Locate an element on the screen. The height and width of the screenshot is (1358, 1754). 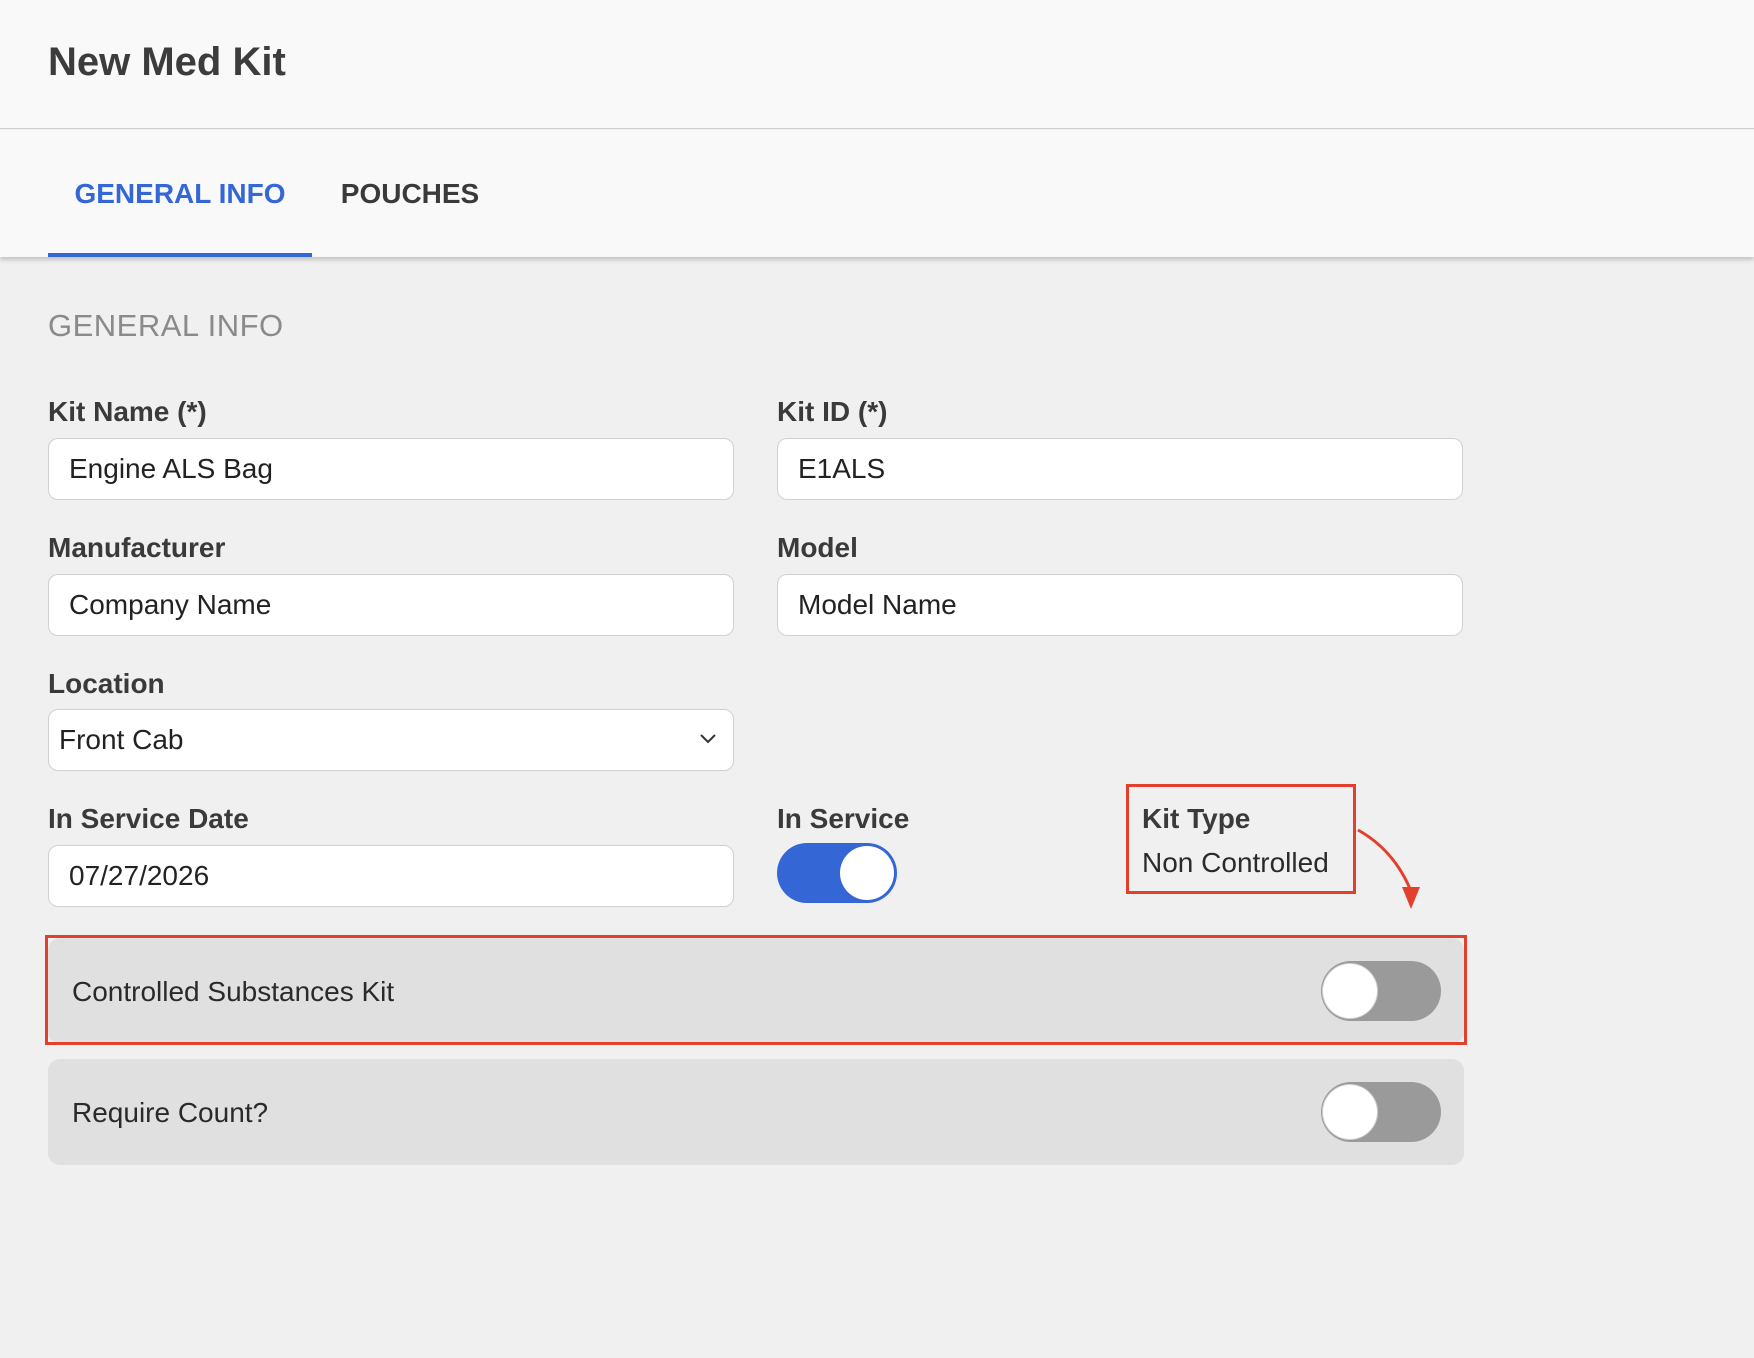
kit-id-input is located at coordinates (1120, 469).